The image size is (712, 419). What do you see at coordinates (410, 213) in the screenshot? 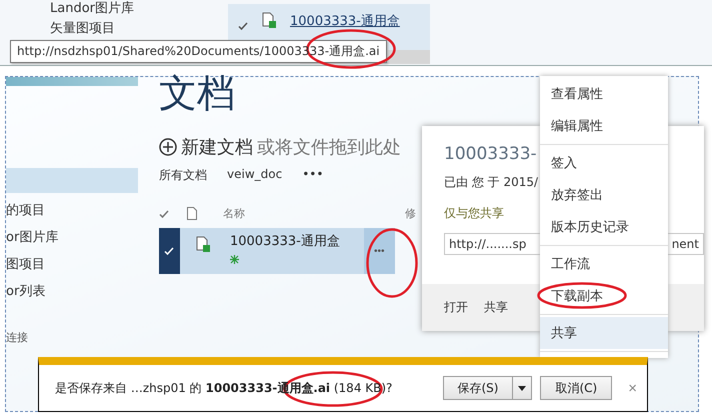
I see `column-header: 修` at bounding box center [410, 213].